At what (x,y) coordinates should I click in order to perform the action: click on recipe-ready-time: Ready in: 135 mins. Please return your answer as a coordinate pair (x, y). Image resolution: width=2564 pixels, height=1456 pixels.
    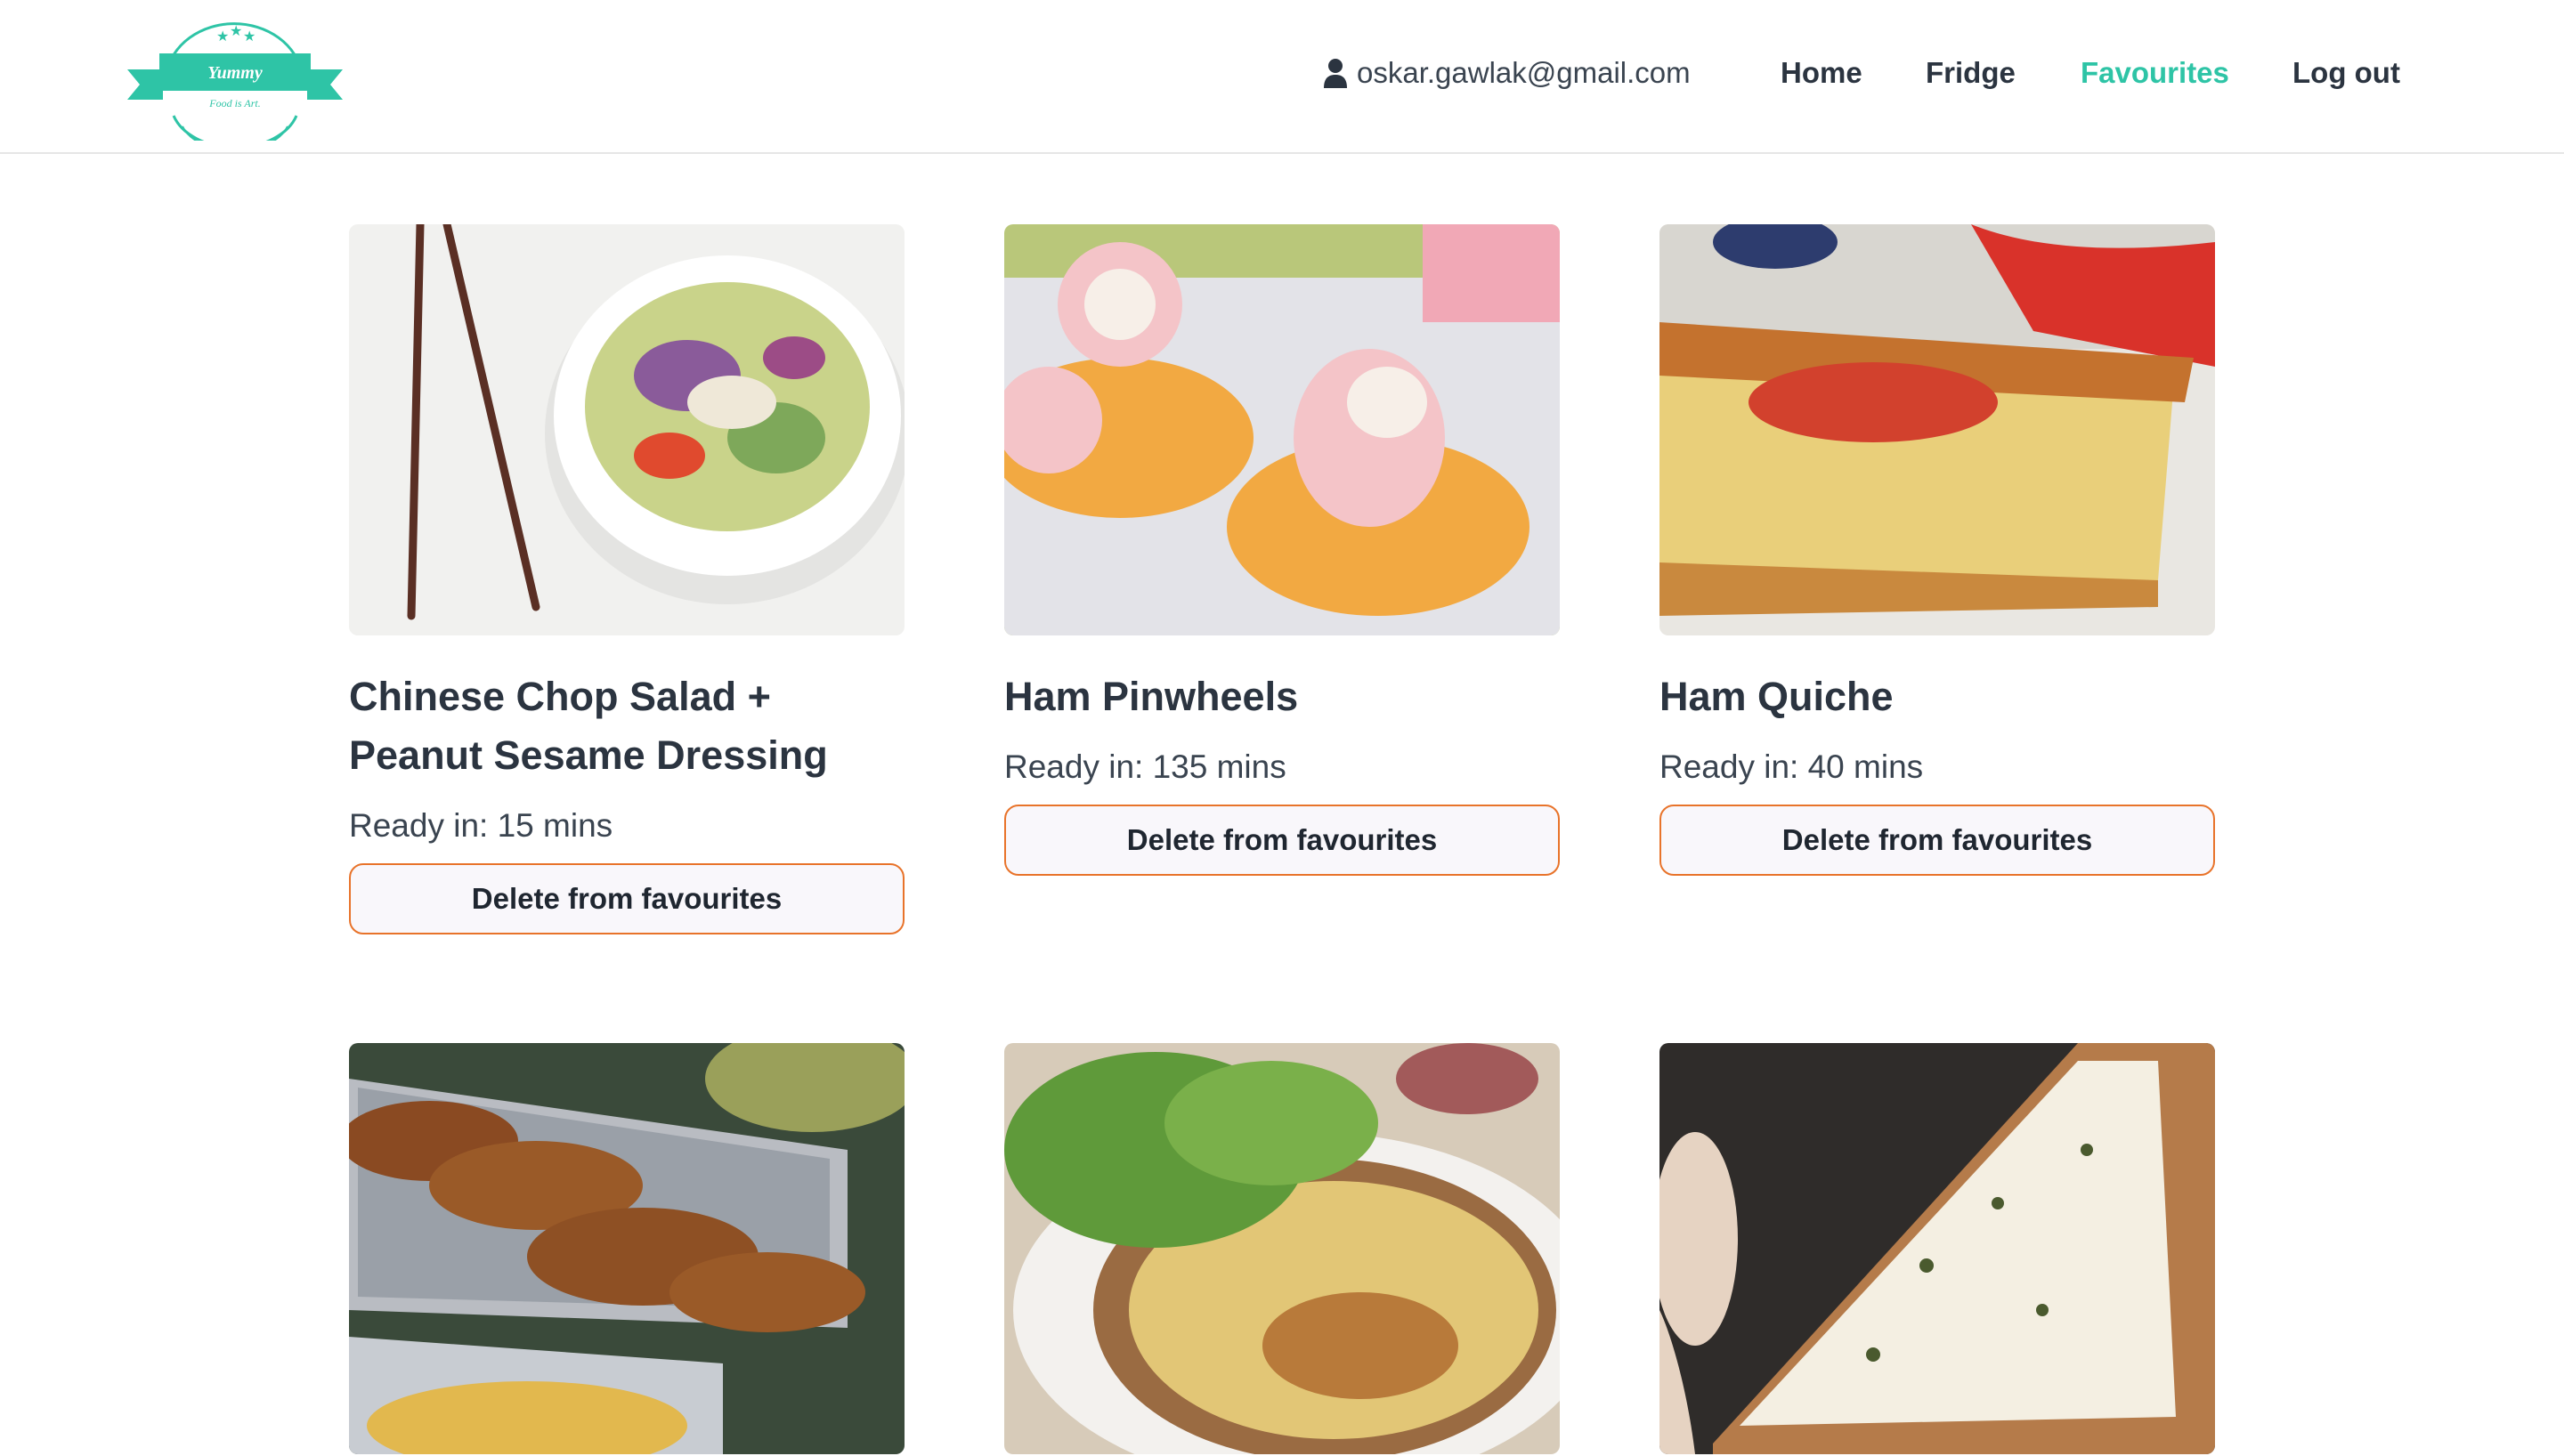
    Looking at the image, I should click on (1145, 766).